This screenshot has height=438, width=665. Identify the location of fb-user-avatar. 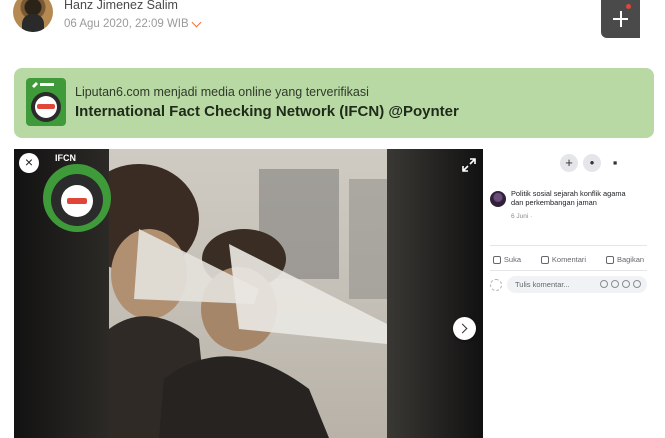
(496, 285).